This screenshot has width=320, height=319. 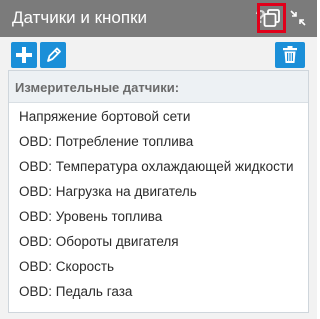 I want to click on plus-icon, so click(x=24, y=55).